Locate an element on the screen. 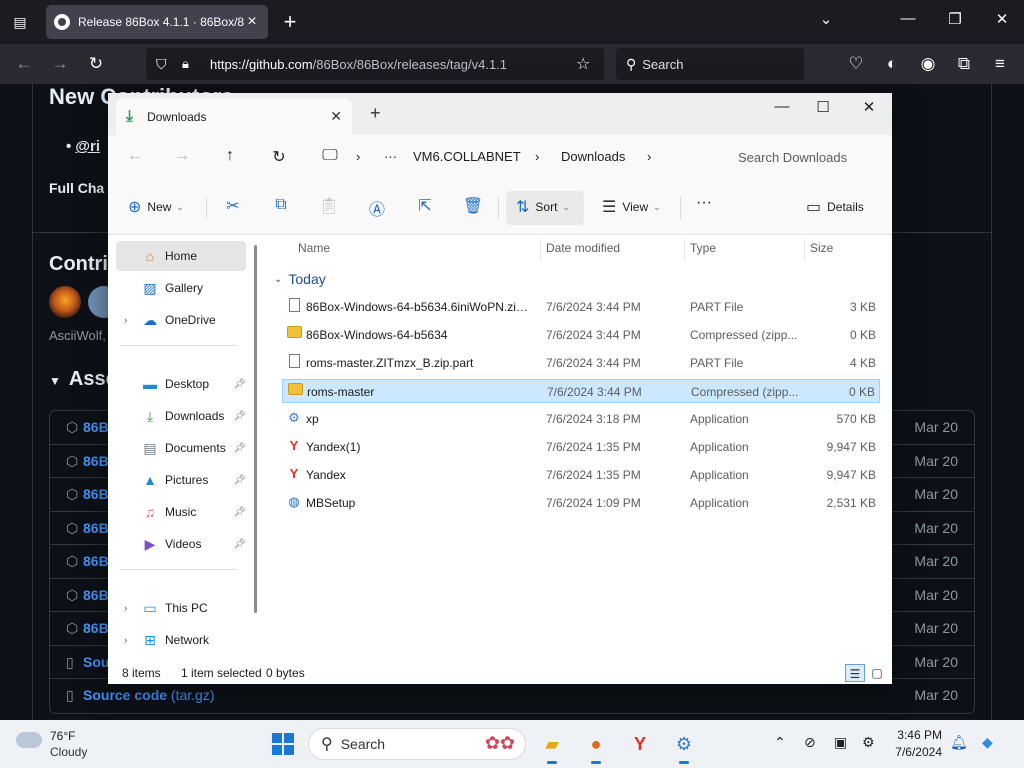 This screenshot has height=768, width=1024. clock-date: 7/6/2024 is located at coordinates (916, 752).